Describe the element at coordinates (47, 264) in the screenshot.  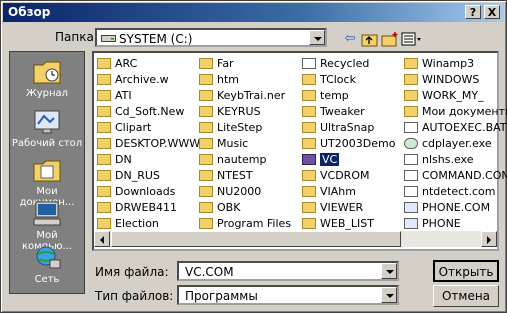
I see `place-network: Сеть` at that location.